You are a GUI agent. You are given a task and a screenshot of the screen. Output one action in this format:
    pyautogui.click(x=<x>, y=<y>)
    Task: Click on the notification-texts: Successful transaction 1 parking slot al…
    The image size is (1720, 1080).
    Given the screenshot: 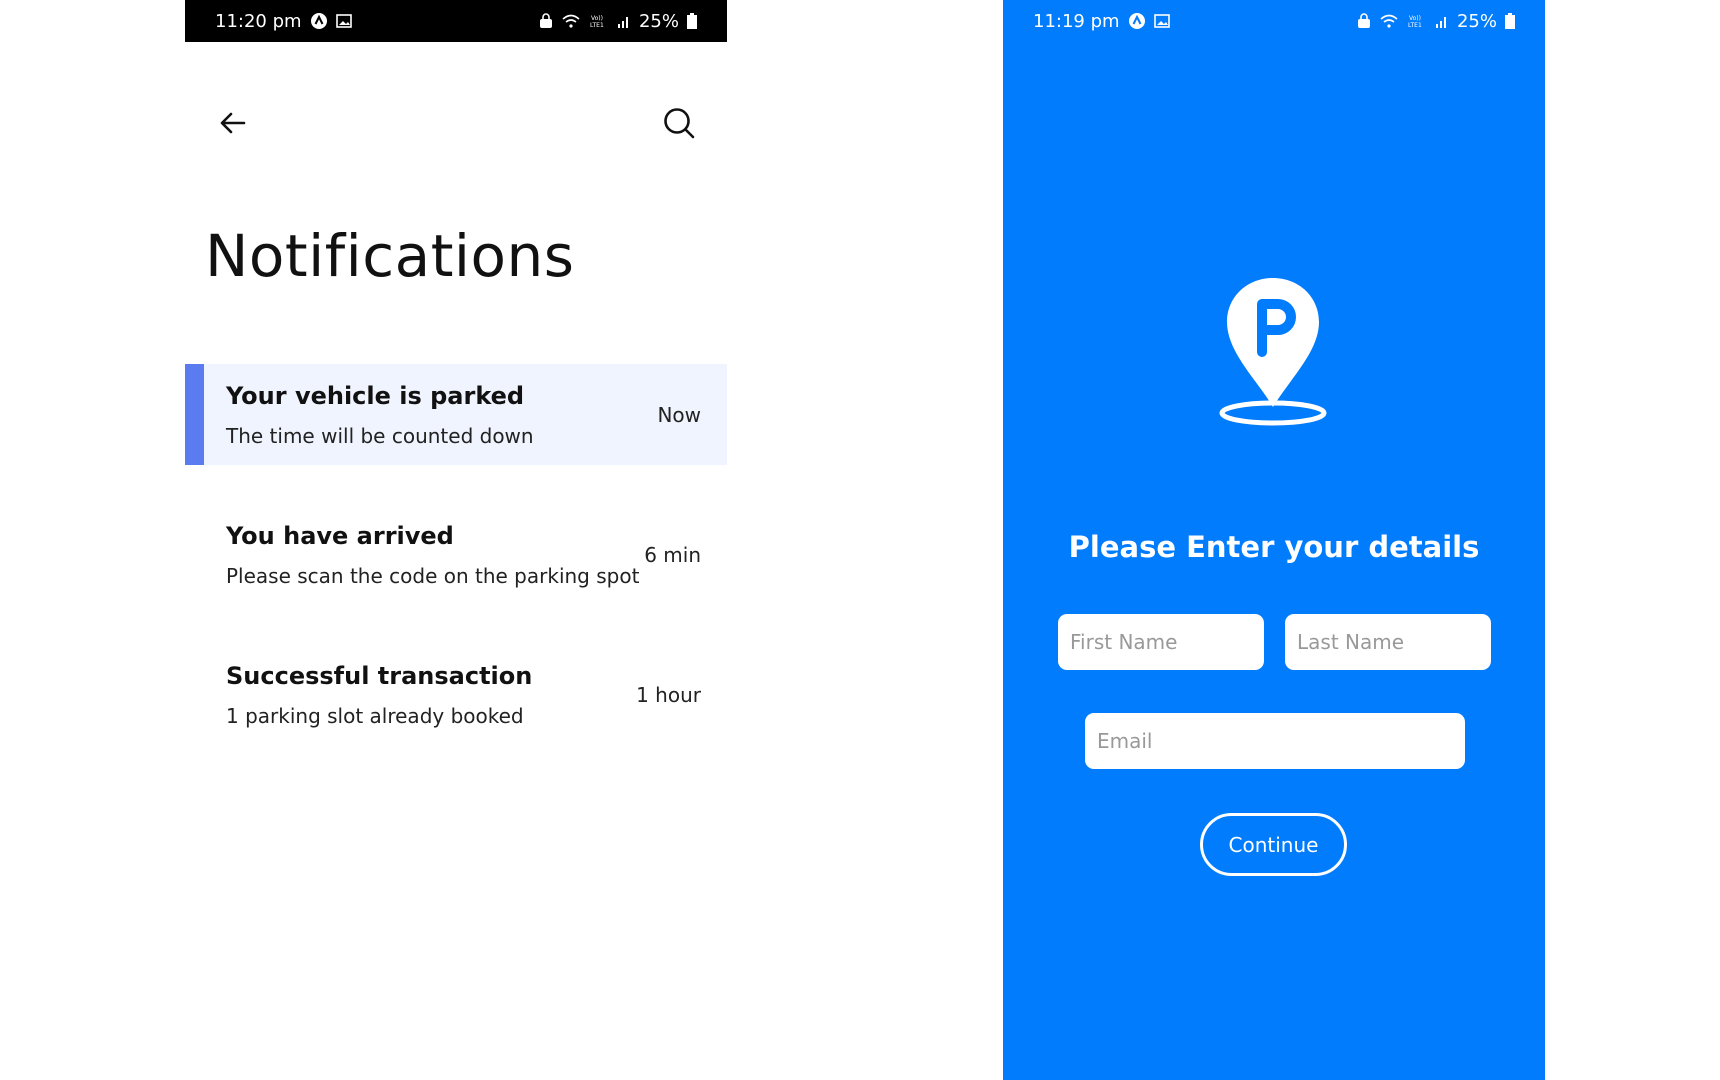 What is the action you would take?
    pyautogui.click(x=379, y=695)
    